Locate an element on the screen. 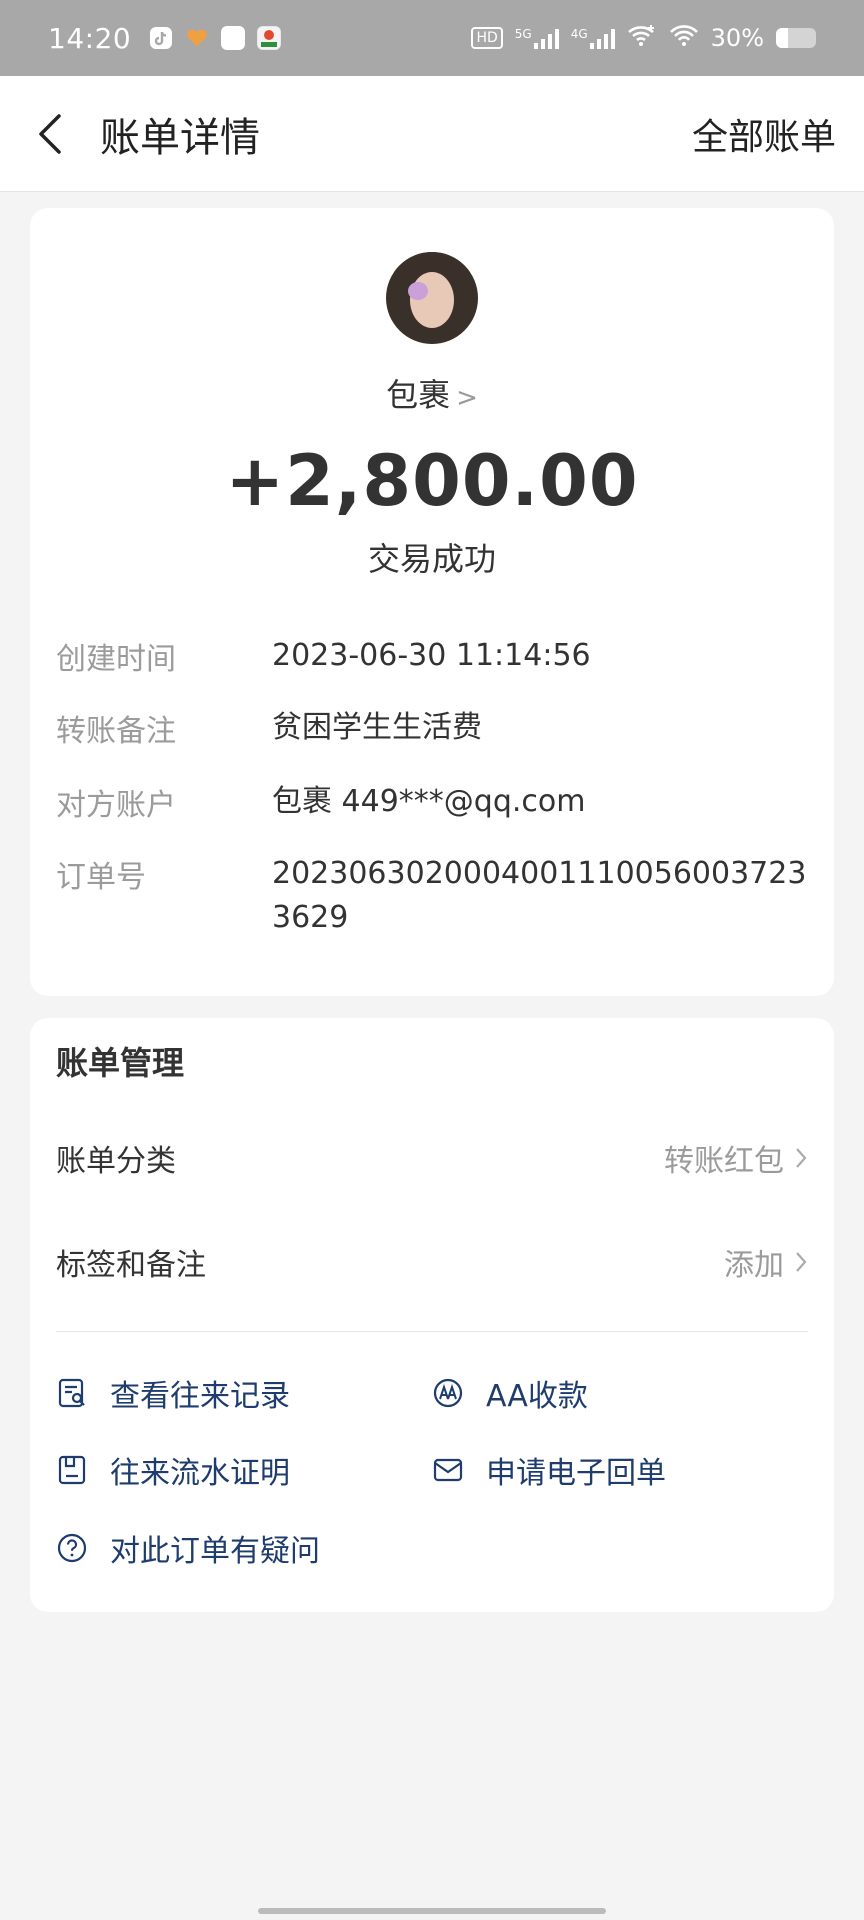  page-title: 账单详情 is located at coordinates (180, 137).